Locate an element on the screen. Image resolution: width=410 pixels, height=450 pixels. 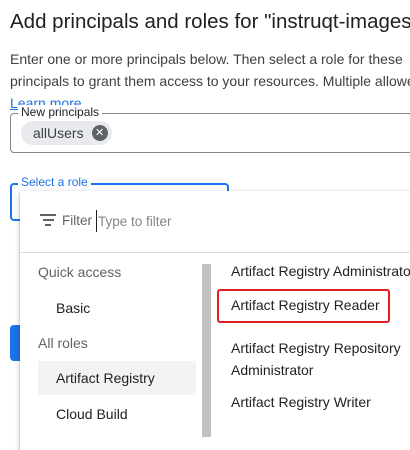
new-principals-label: New principals is located at coordinates (60, 112).